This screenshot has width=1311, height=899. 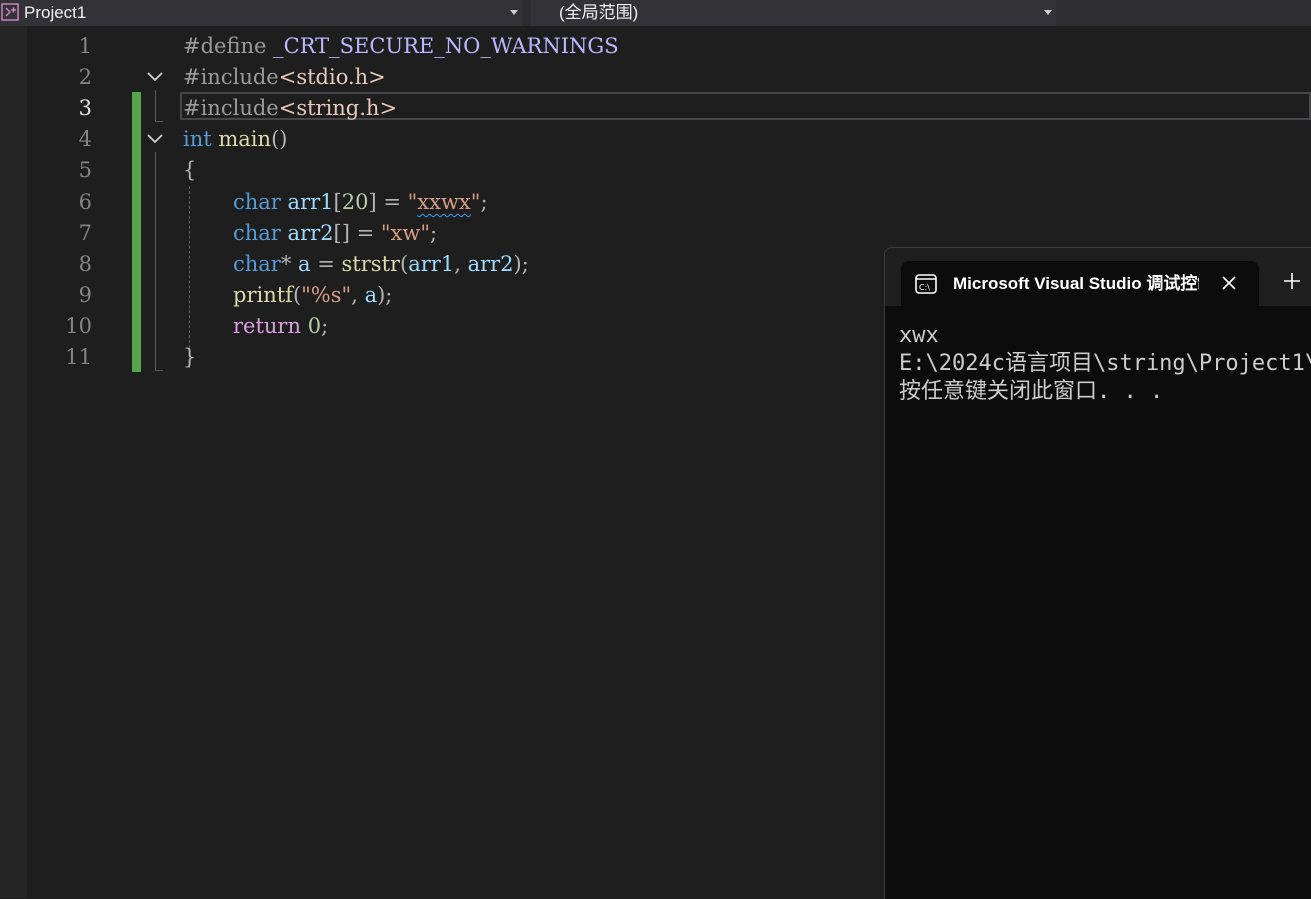 I want to click on line-number: 6, so click(x=85, y=202).